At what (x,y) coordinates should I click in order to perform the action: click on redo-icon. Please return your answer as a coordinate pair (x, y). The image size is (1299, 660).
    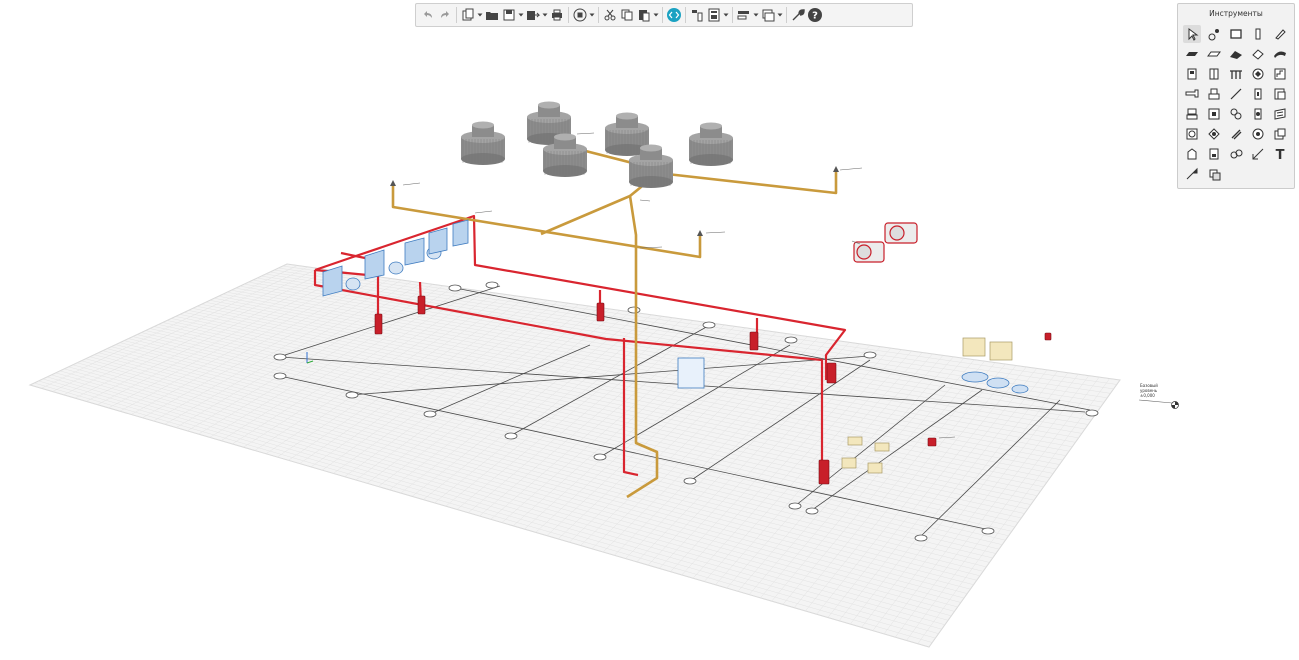
    Looking at the image, I should click on (445, 14).